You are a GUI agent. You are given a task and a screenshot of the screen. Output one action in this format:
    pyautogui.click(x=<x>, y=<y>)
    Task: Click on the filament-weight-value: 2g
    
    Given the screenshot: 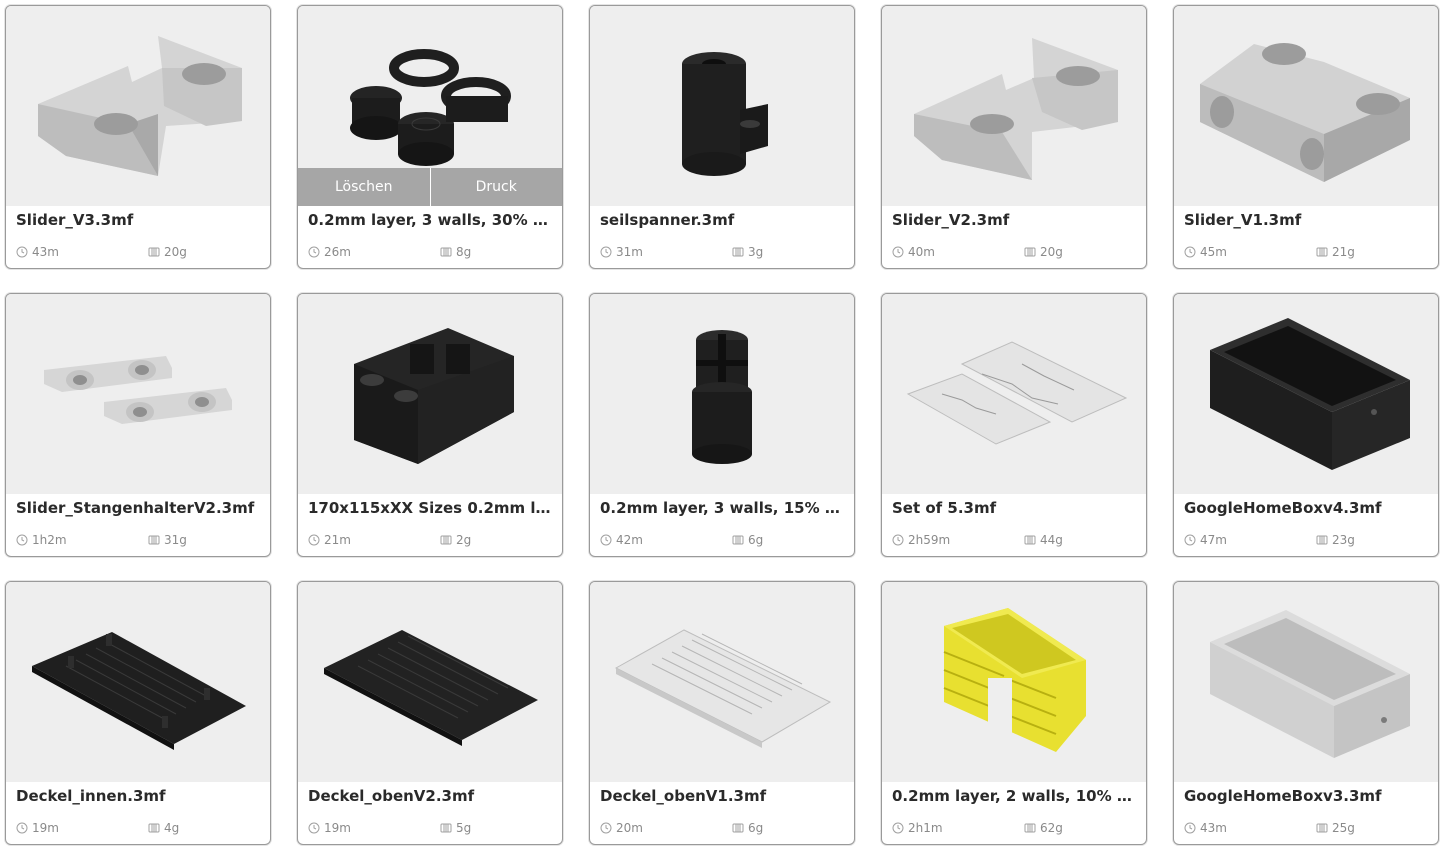 What is the action you would take?
    pyautogui.click(x=464, y=540)
    